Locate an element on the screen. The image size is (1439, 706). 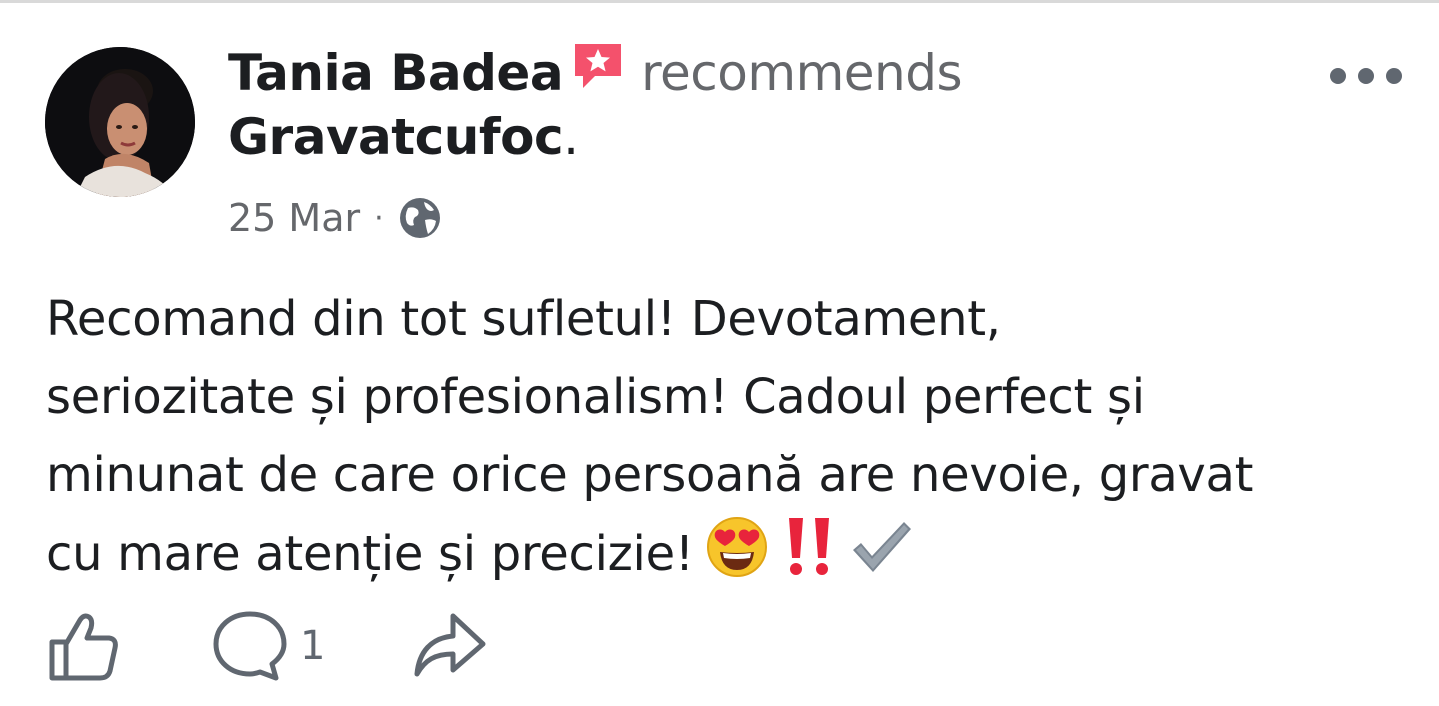
comment-button: 1 is located at coordinates (268, 646).